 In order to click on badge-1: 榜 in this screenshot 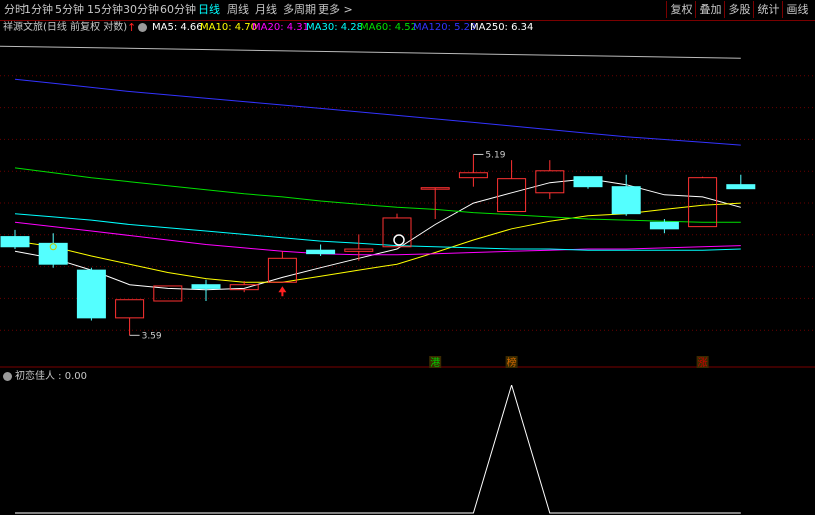, I will do `click(512, 362)`.